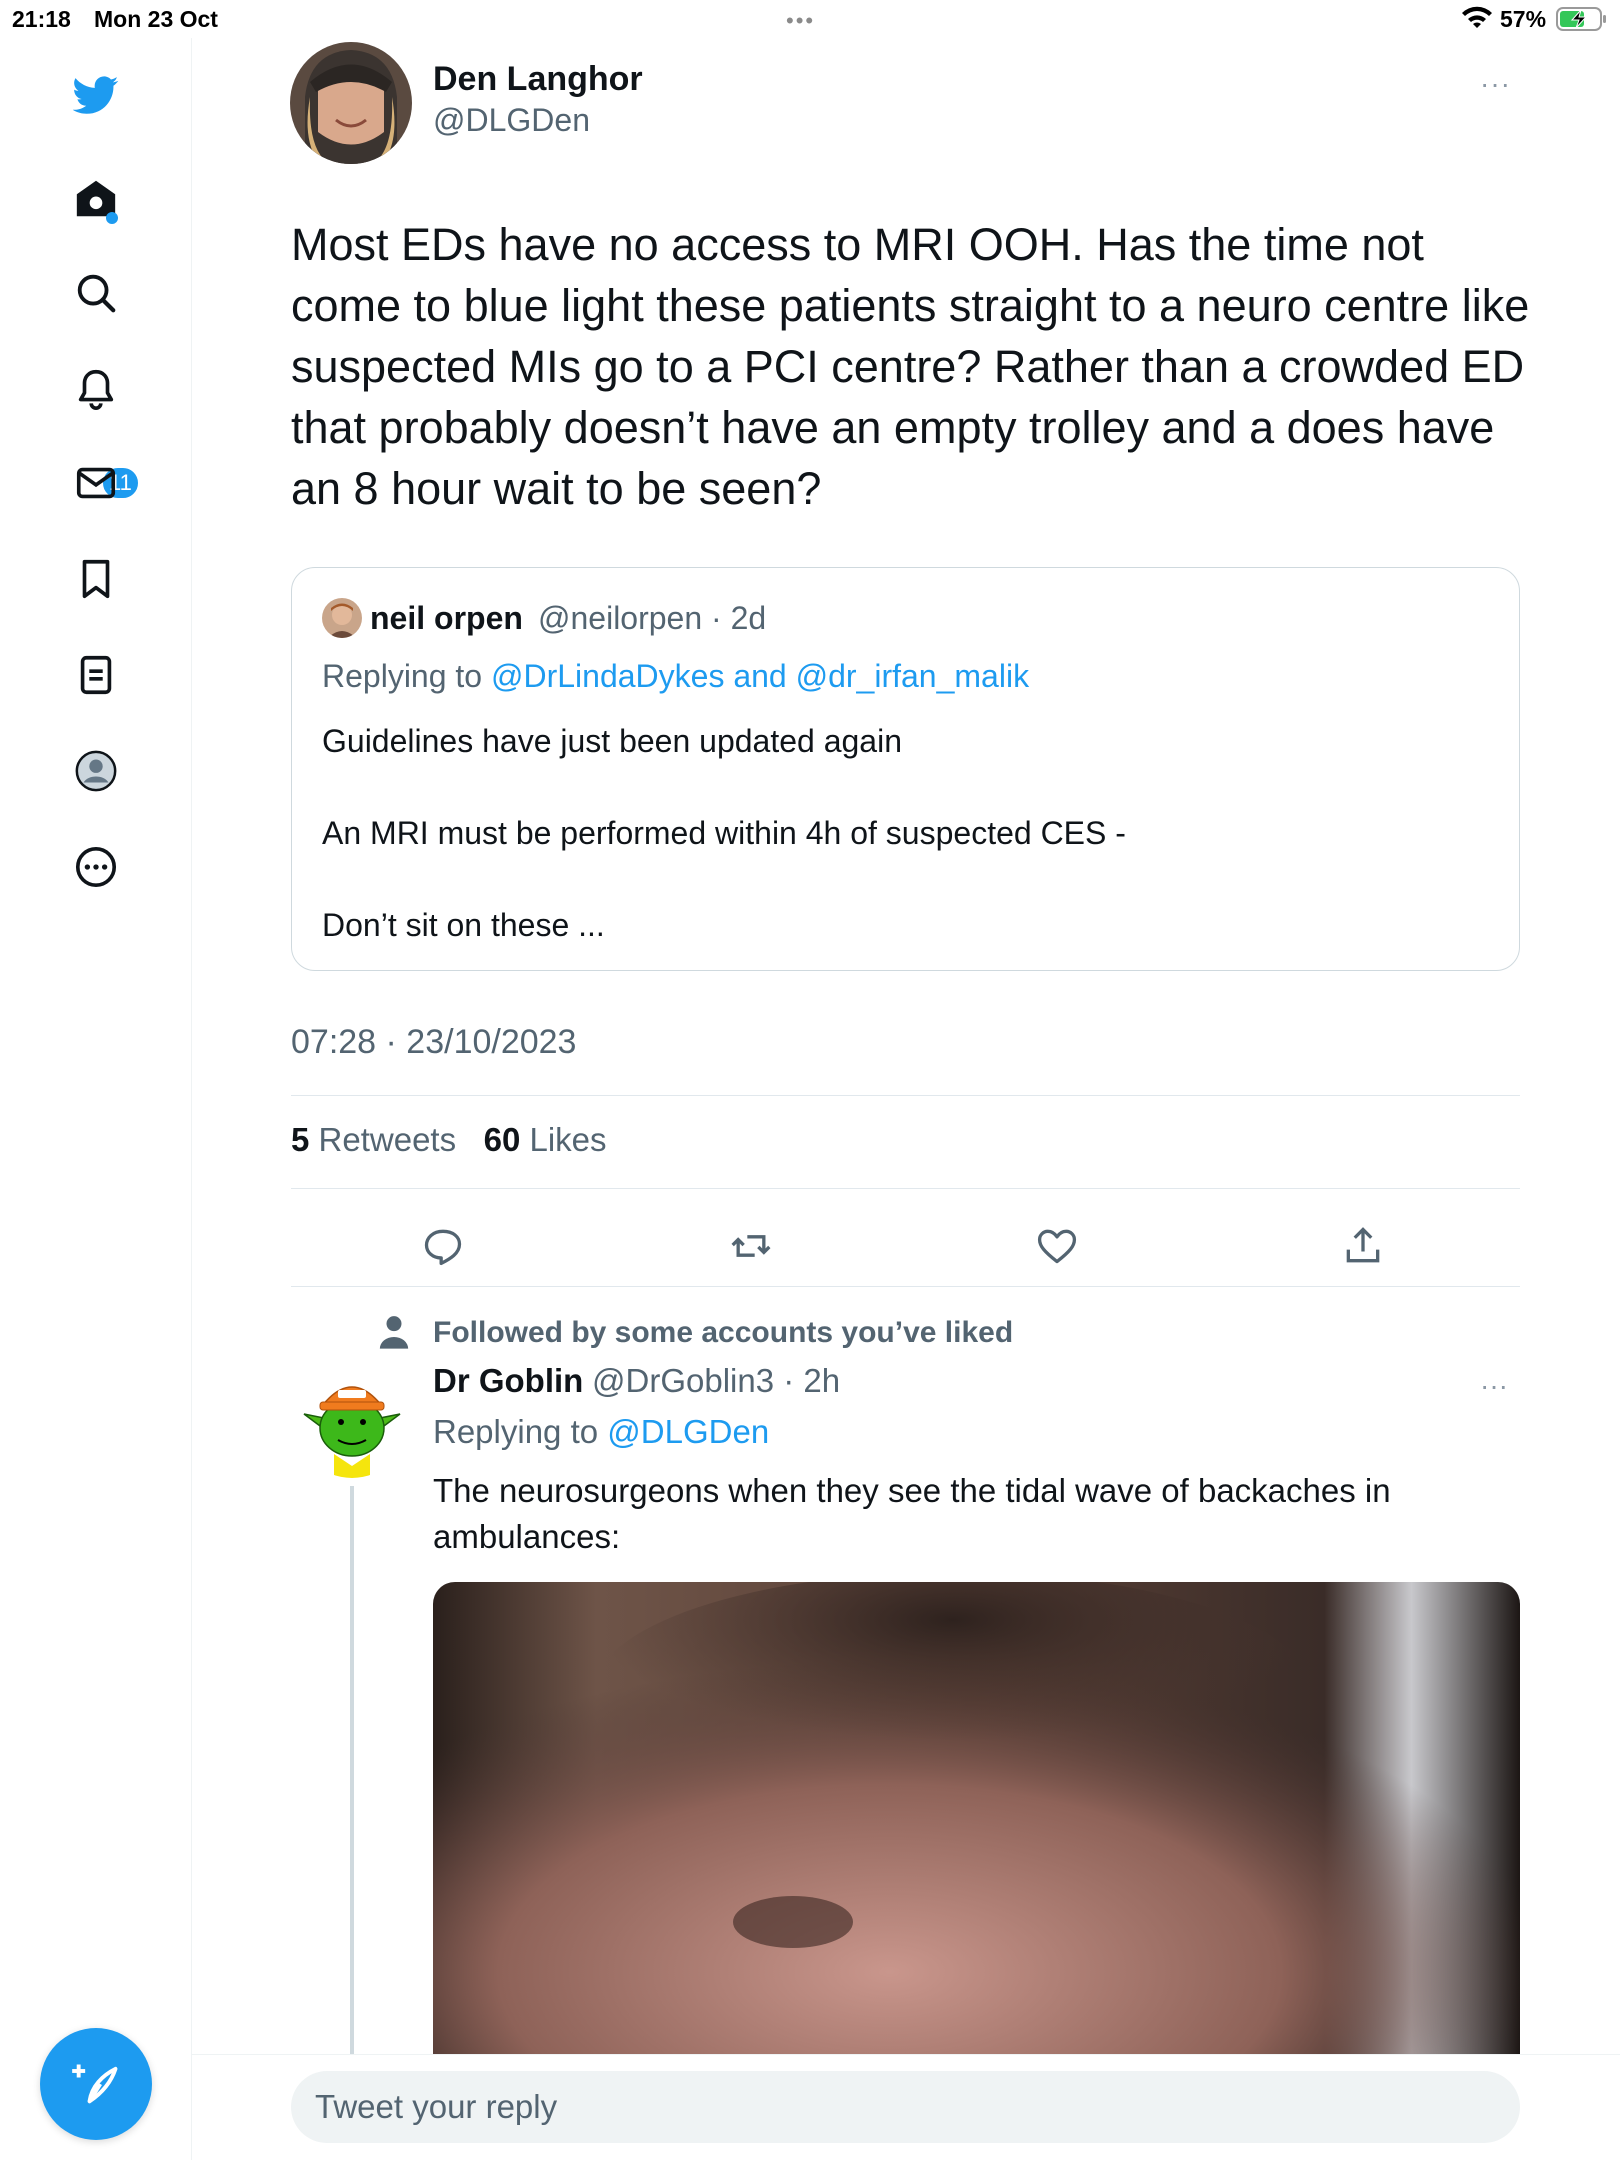 Image resolution: width=1620 pixels, height=2160 pixels. I want to click on tweet-actions, so click(905, 1256).